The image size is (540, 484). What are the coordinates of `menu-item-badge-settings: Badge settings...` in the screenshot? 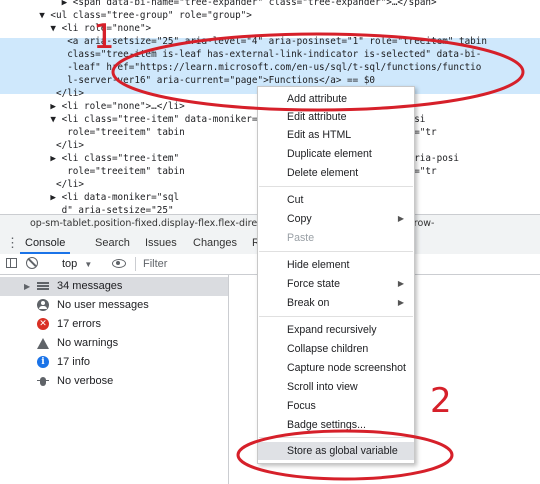 It's located at (336, 425).